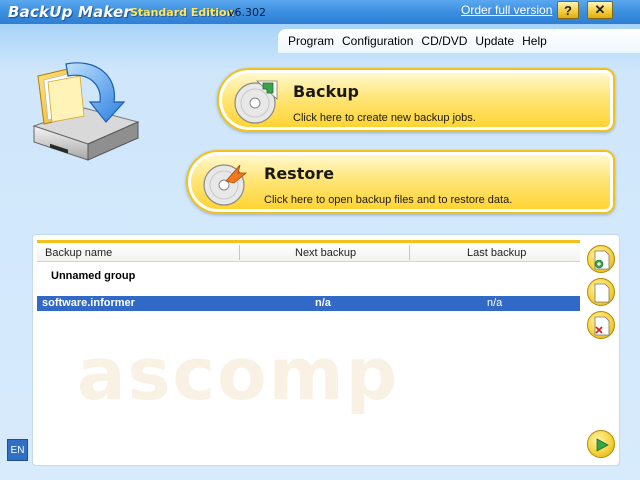 This screenshot has height=480, width=640. I want to click on menu-configuration: Configuration, so click(377, 41).